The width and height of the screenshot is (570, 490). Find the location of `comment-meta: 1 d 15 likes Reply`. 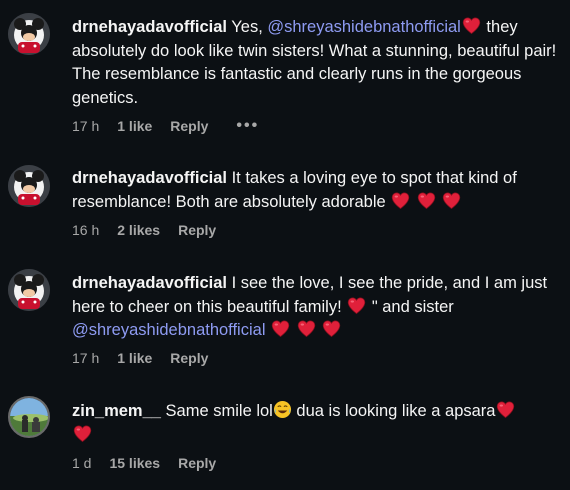

comment-meta: 1 d 15 likes Reply is located at coordinates (153, 463).